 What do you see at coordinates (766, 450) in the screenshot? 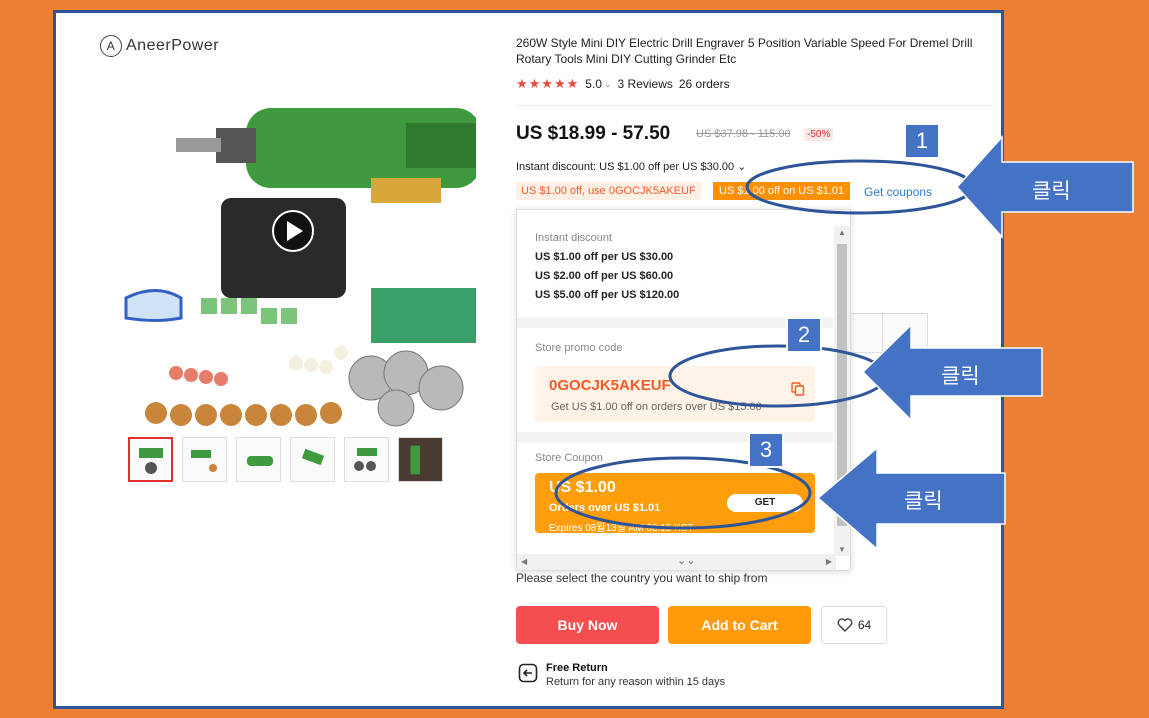
I see `step-badge-3: 3` at bounding box center [766, 450].